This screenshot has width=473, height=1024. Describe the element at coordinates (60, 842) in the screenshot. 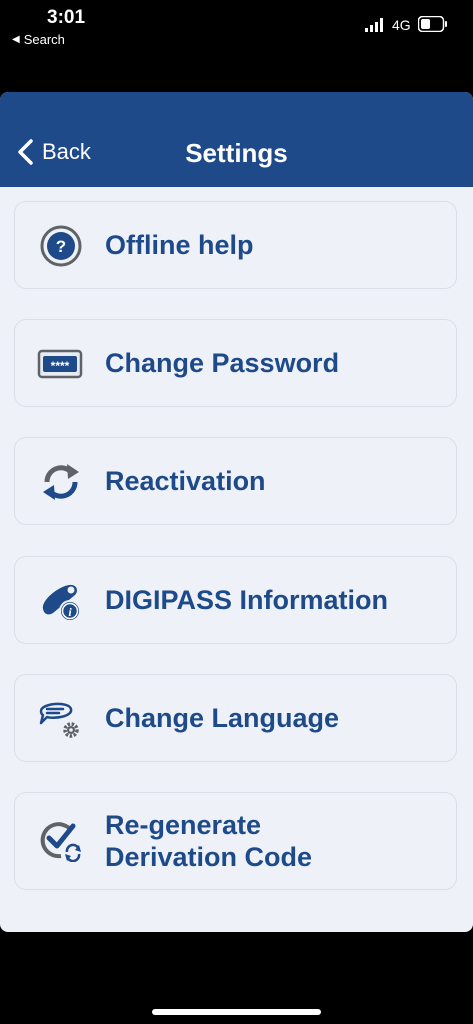

I see `check-refresh-icon` at that location.